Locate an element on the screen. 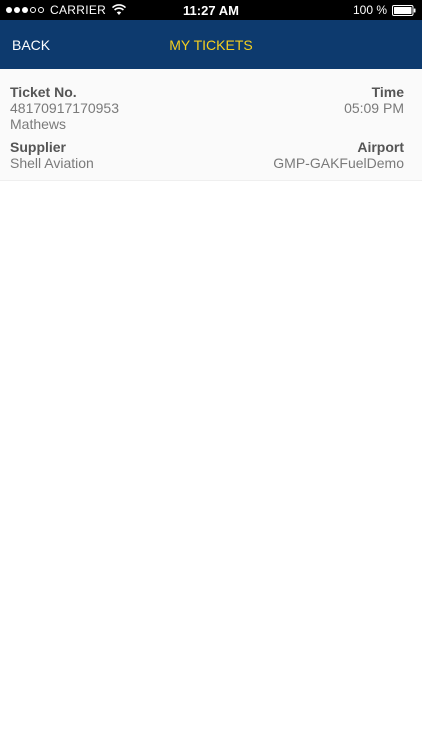  navigation-bar: BACK MY TICKETS is located at coordinates (211, 44).